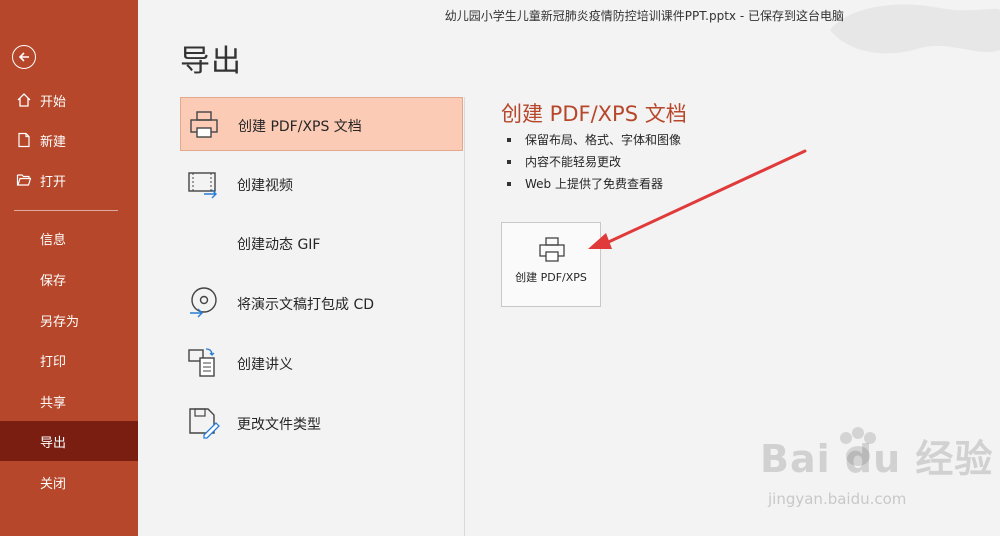 The height and width of the screenshot is (536, 1000). I want to click on sidebar-item-label: 关闭, so click(53, 484).